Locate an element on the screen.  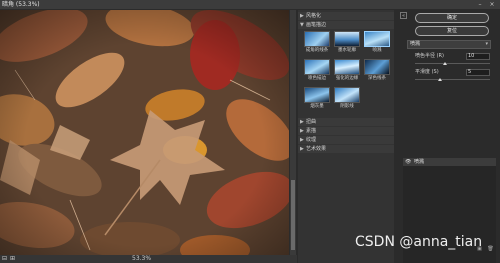
chevron-down-icon: ▾ is located at coordinates (486, 44).